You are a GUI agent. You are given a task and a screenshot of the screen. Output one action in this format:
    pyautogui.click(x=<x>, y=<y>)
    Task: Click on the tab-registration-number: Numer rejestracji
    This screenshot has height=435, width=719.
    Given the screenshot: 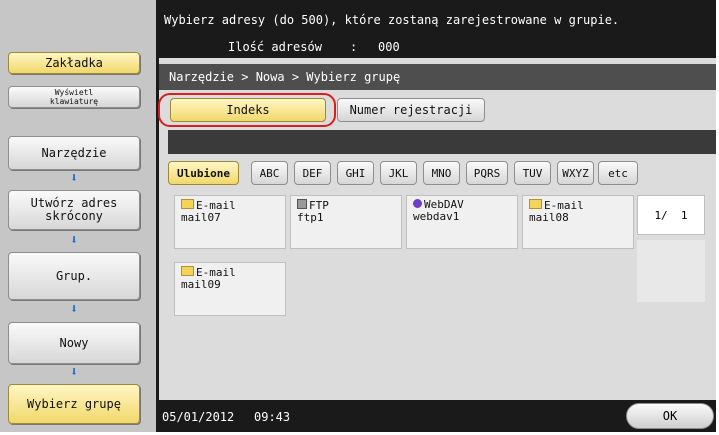 What is the action you would take?
    pyautogui.click(x=411, y=110)
    